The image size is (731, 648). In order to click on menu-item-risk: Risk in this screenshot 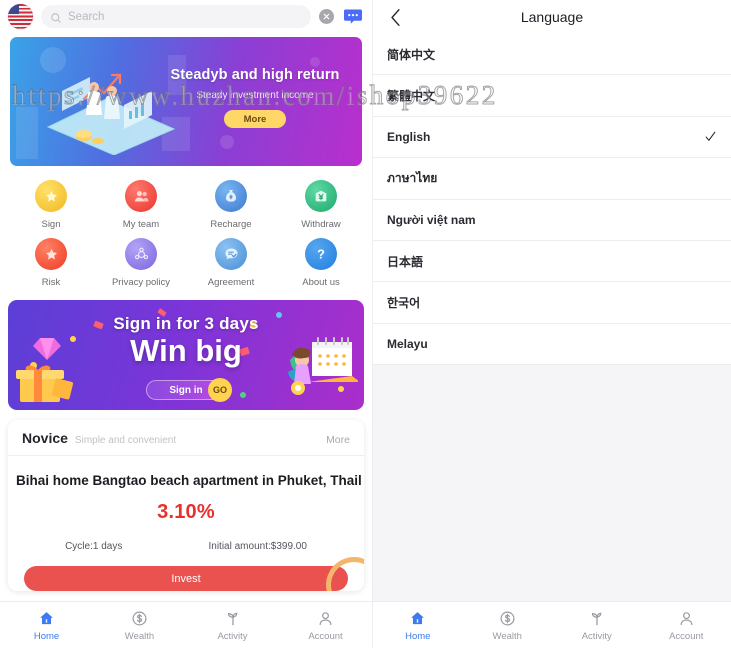, I will do `click(51, 263)`.